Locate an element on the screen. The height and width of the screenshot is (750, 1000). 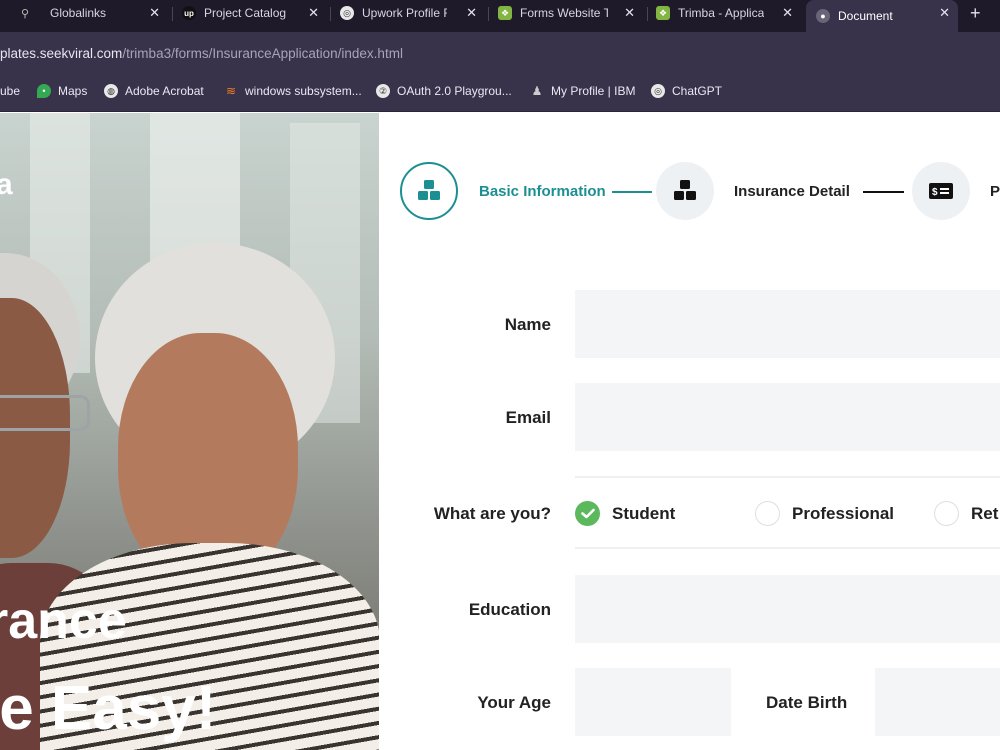
tab-upwork-profile: ◎ Upwork Profile F ✕ is located at coordinates (412, 13).